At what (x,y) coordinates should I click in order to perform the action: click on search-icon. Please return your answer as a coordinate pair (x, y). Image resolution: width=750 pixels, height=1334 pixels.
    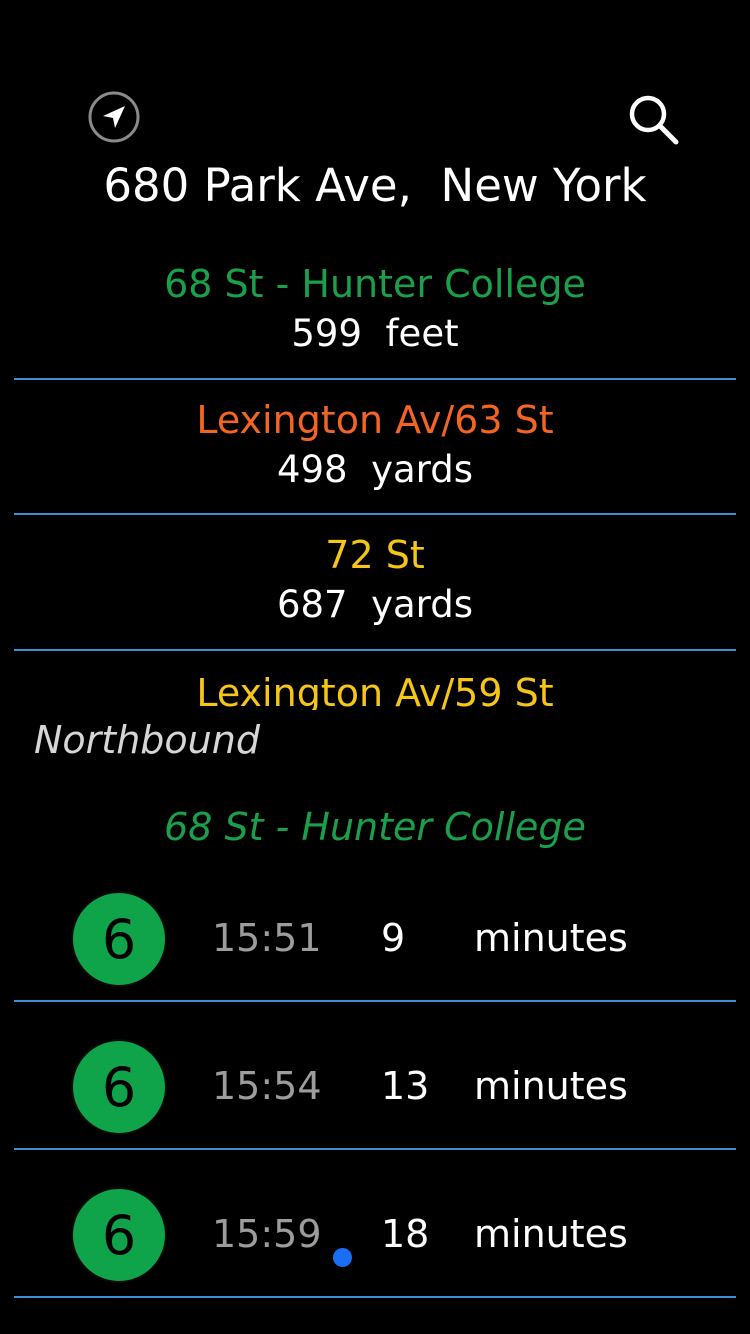
    Looking at the image, I should click on (654, 120).